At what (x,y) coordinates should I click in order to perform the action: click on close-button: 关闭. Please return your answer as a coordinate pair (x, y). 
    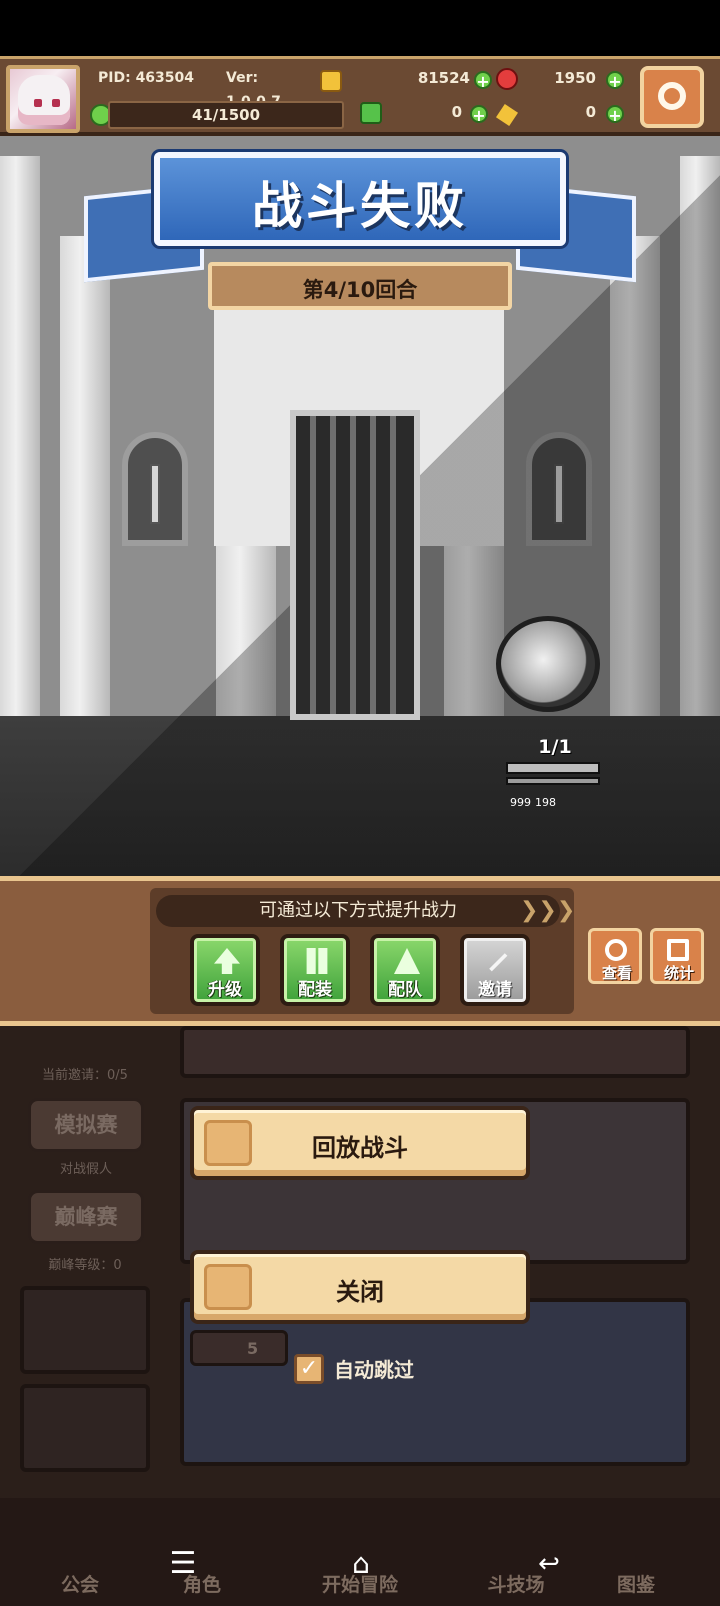
    Looking at the image, I should click on (360, 1287).